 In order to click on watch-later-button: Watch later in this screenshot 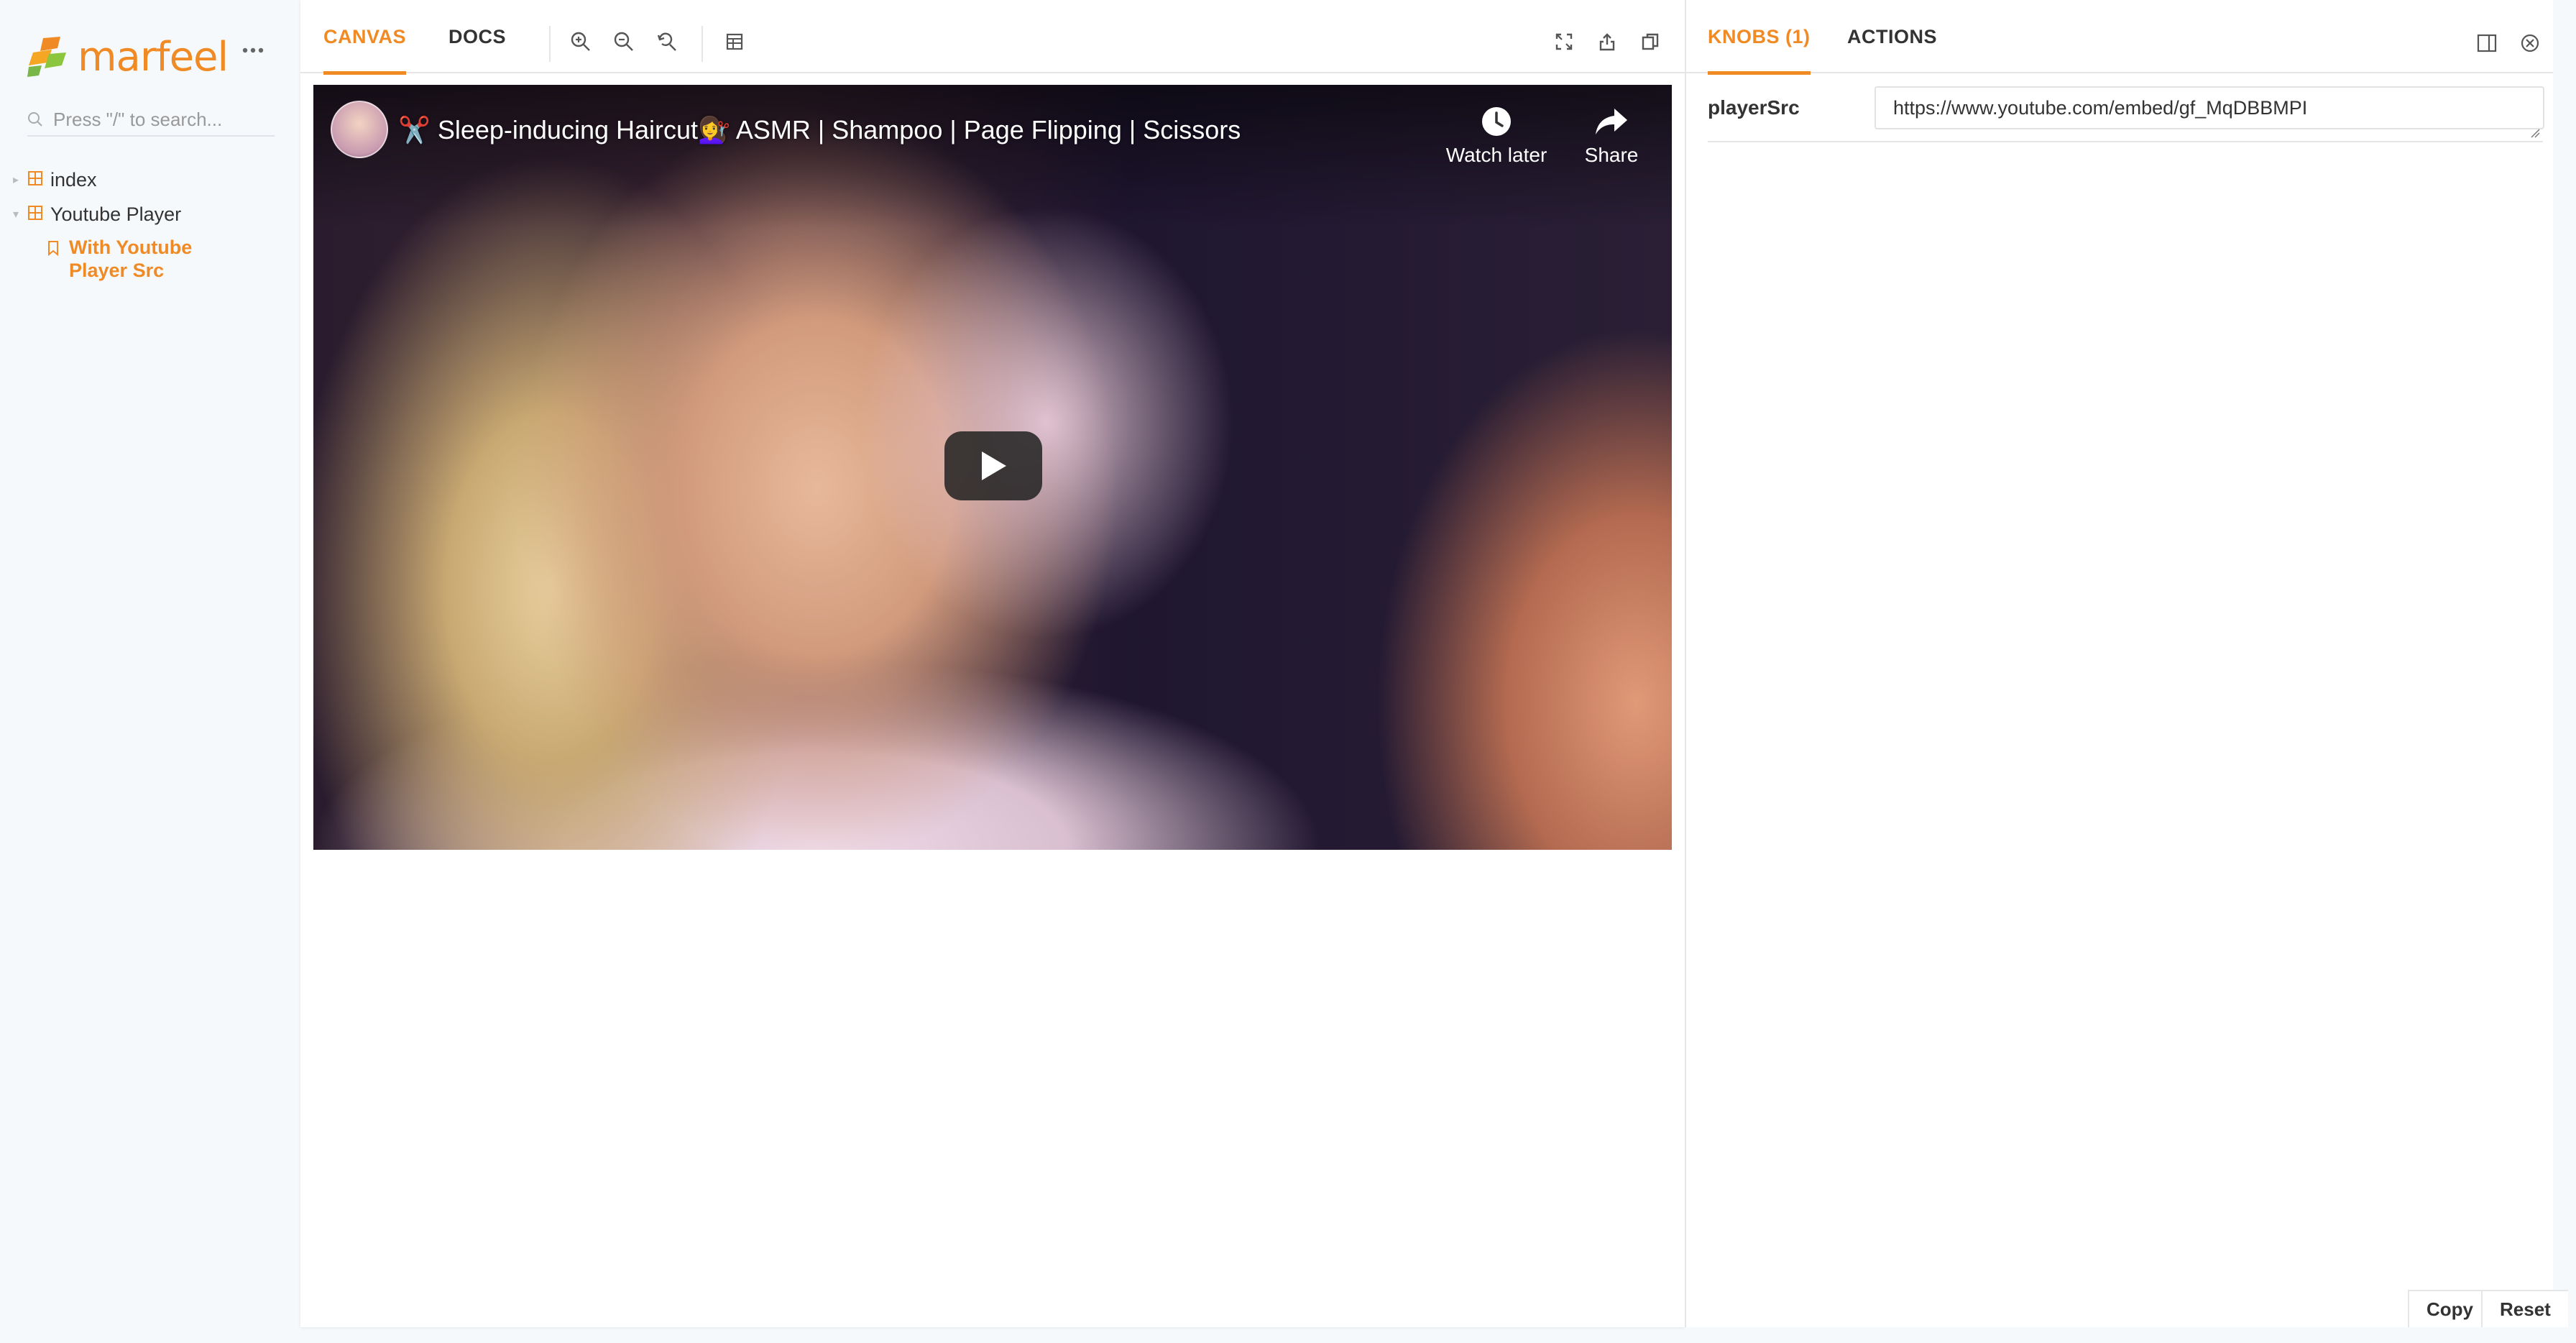, I will do `click(1496, 135)`.